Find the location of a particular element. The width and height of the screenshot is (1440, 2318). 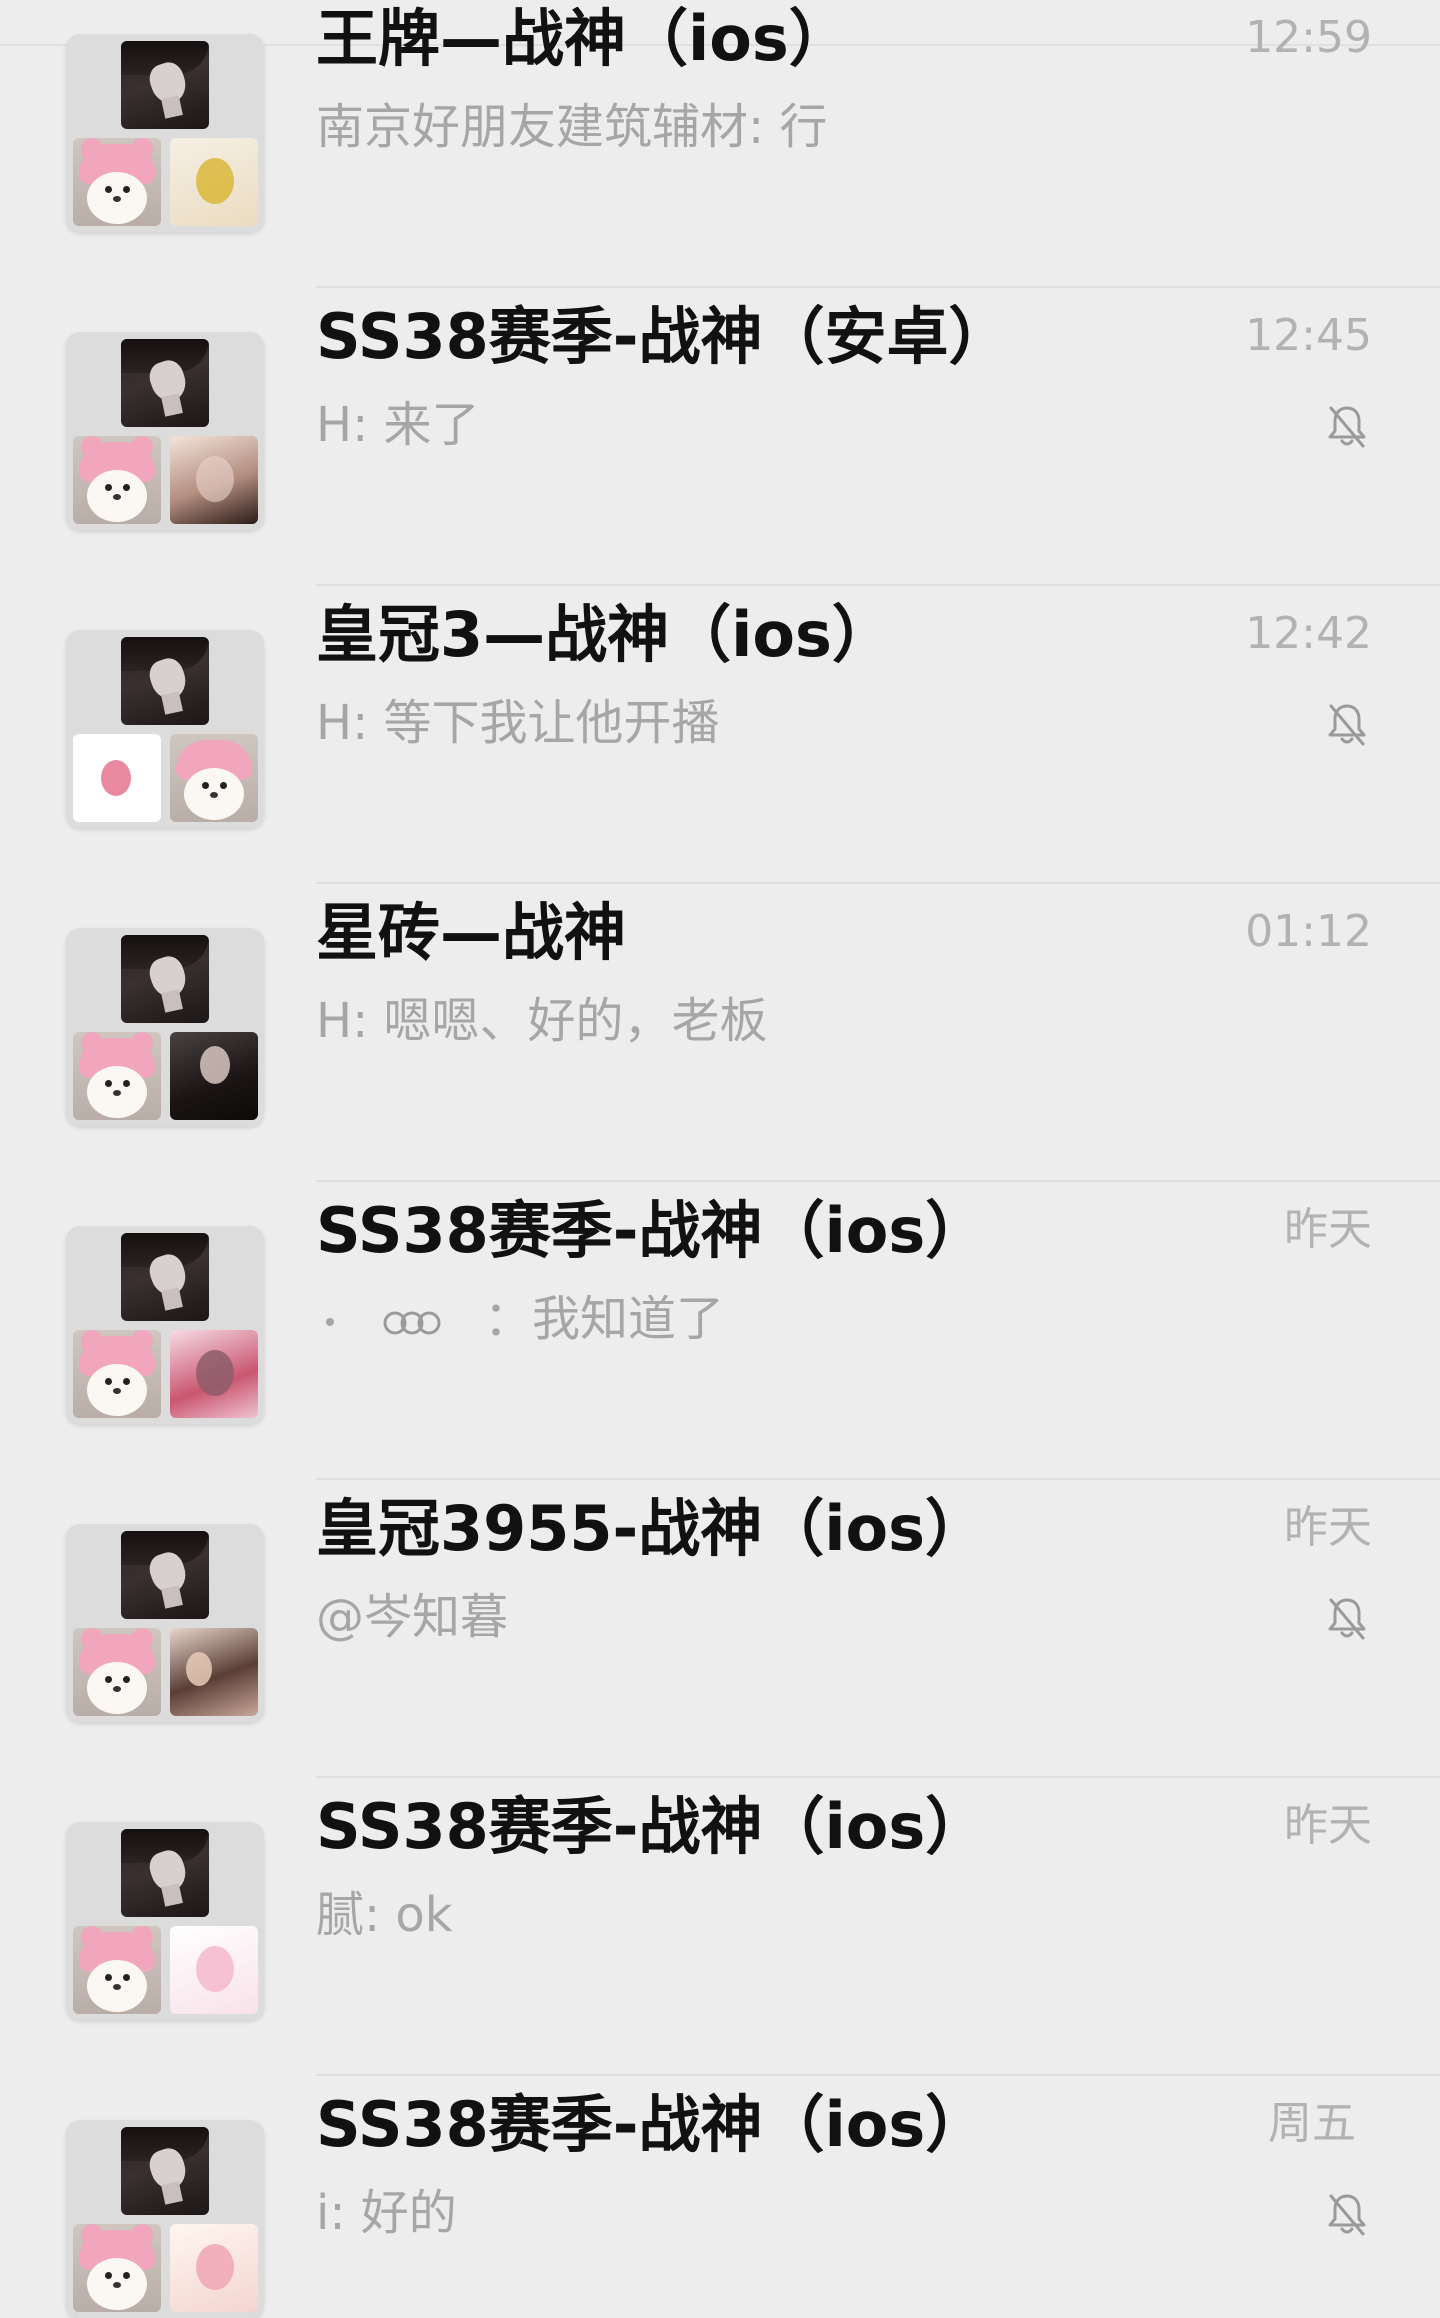

chat-preview: H: 等下我让他开播 is located at coordinates (518, 723).